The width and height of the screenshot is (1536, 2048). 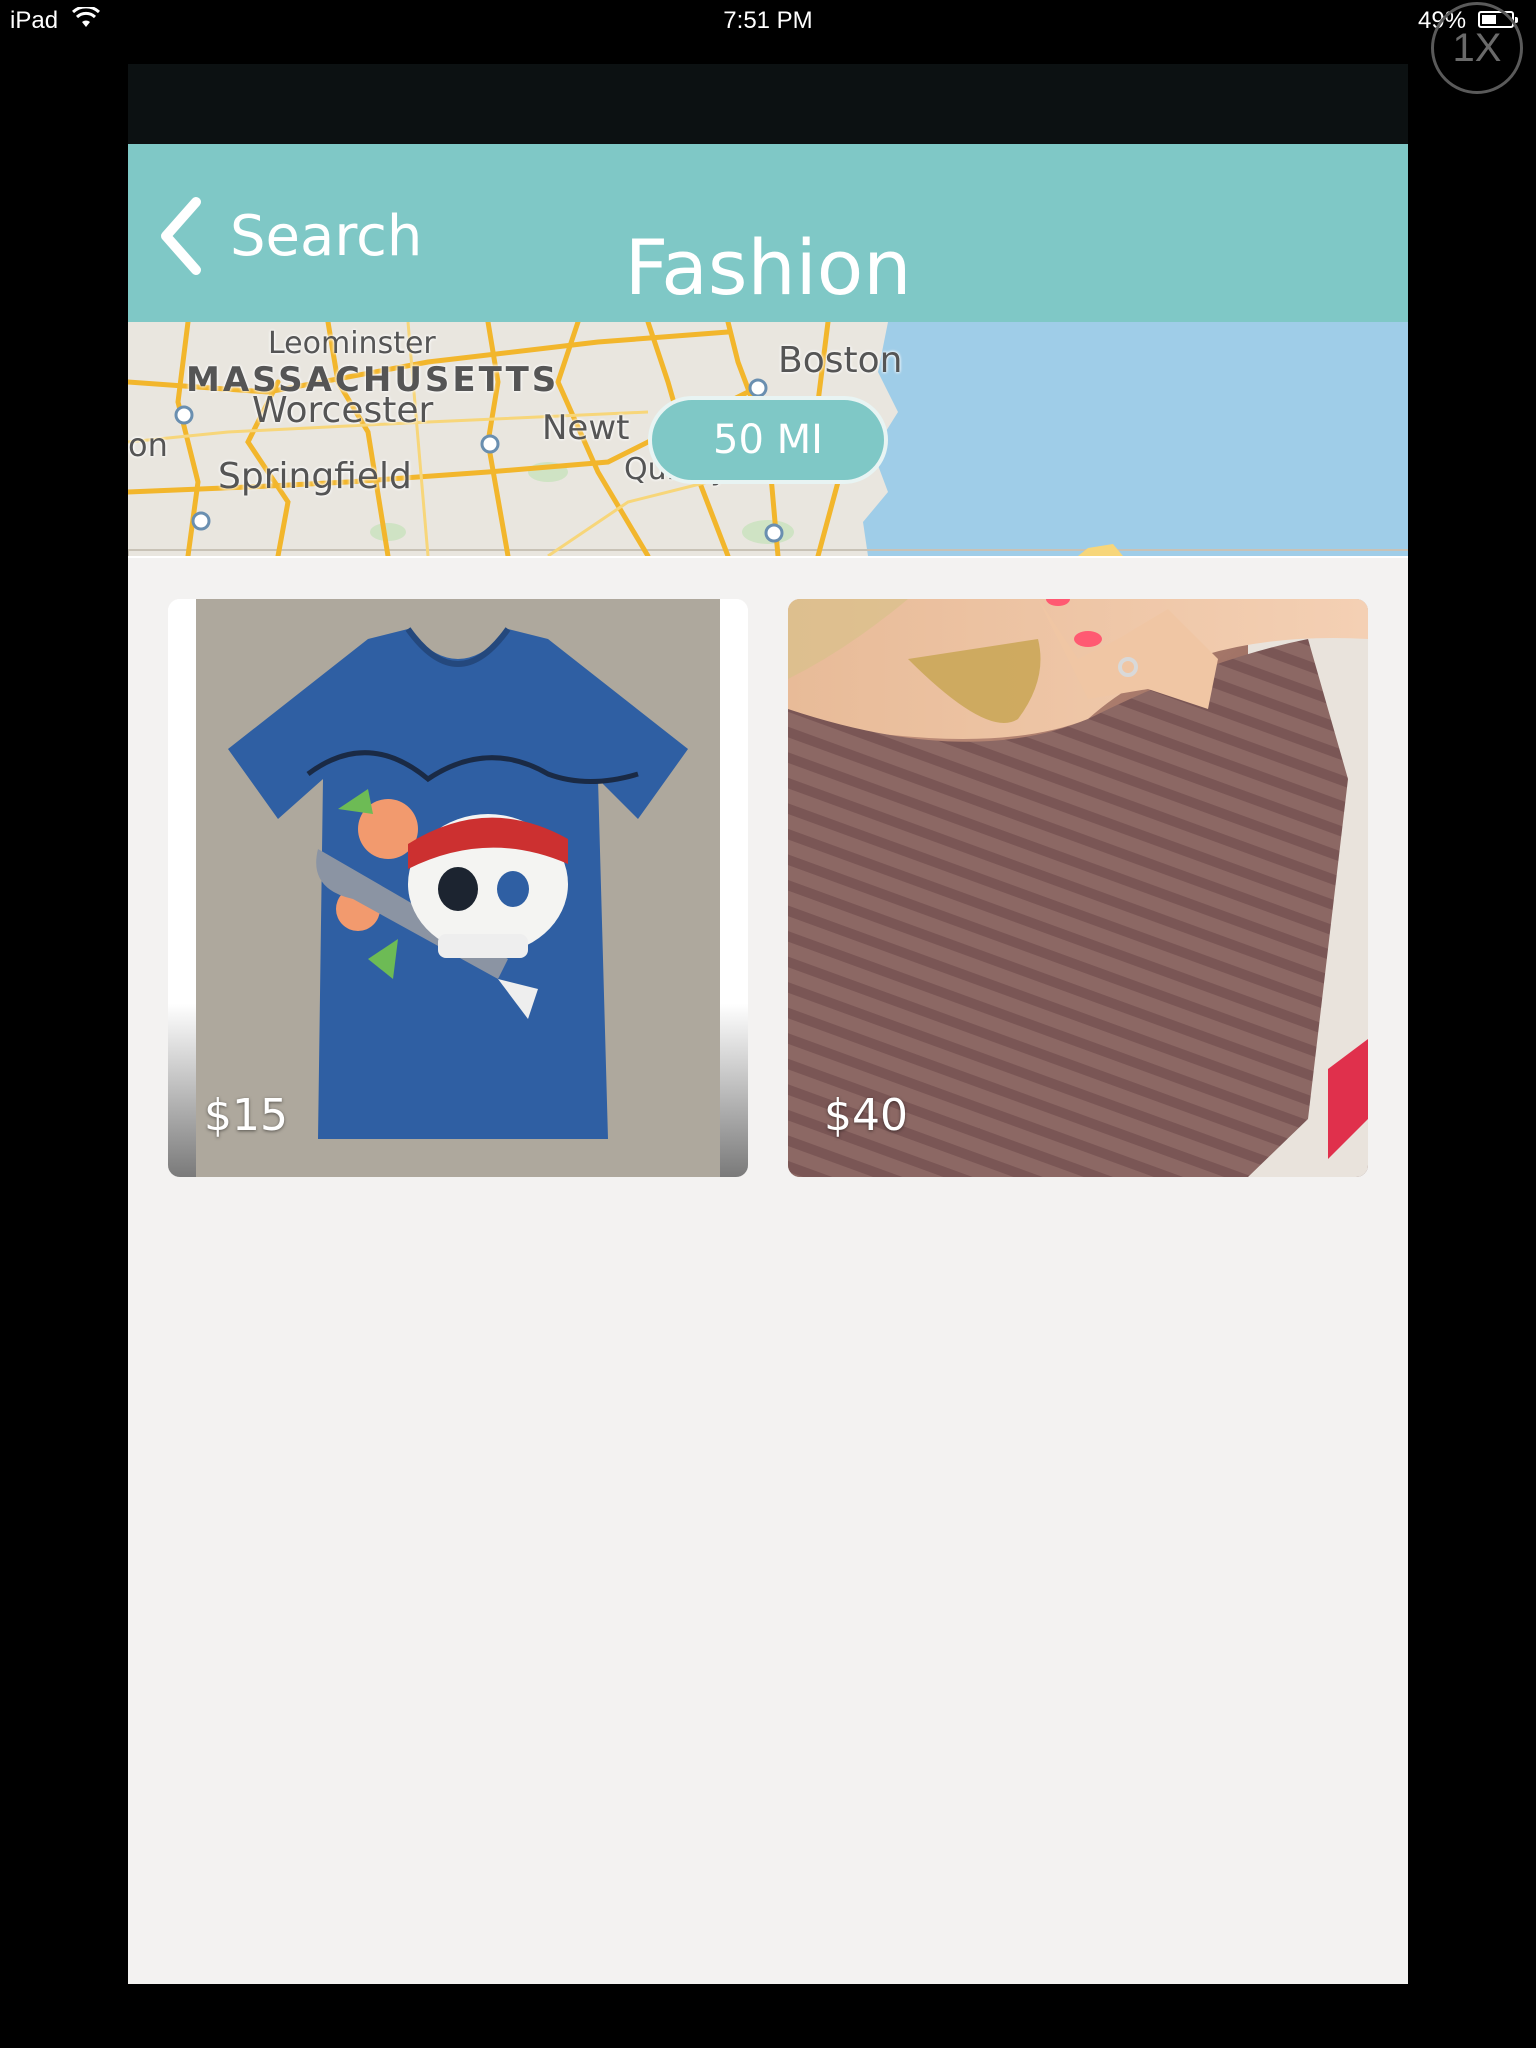 I want to click on navigation-bar: Search Fashion, so click(x=768, y=233).